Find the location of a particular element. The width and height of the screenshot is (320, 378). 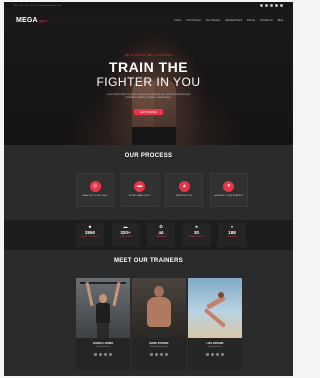

process-step: ▬ WORK HARD ON IT is located at coordinates (139, 190).